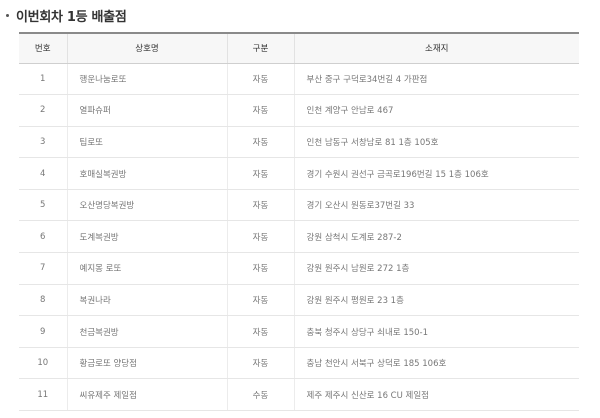 This screenshot has width=600, height=418. Describe the element at coordinates (436, 173) in the screenshot. I see `cell-address: 경기 수원시 권선구 금곡로196번길 15 1층 106호` at that location.